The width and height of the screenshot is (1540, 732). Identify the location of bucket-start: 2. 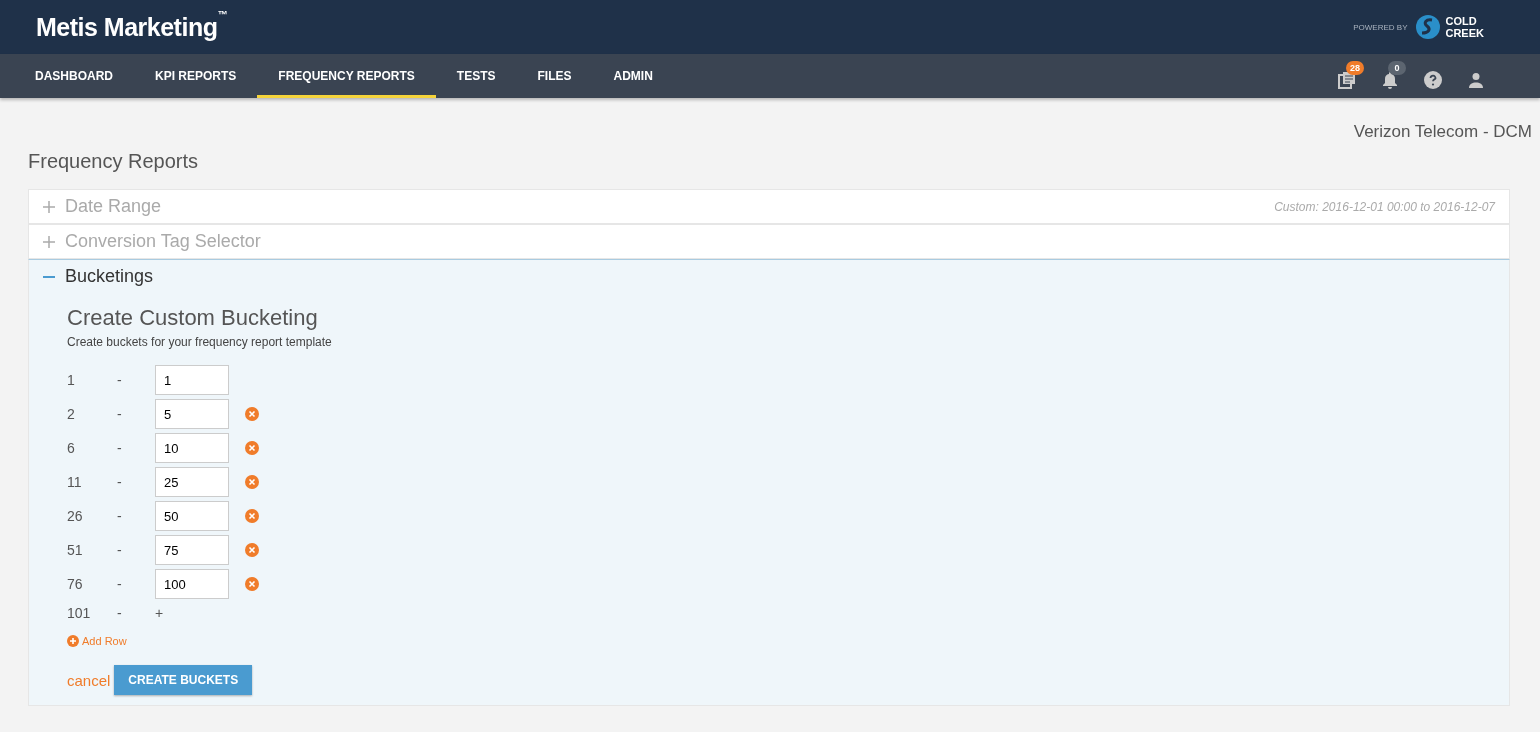
(71, 414).